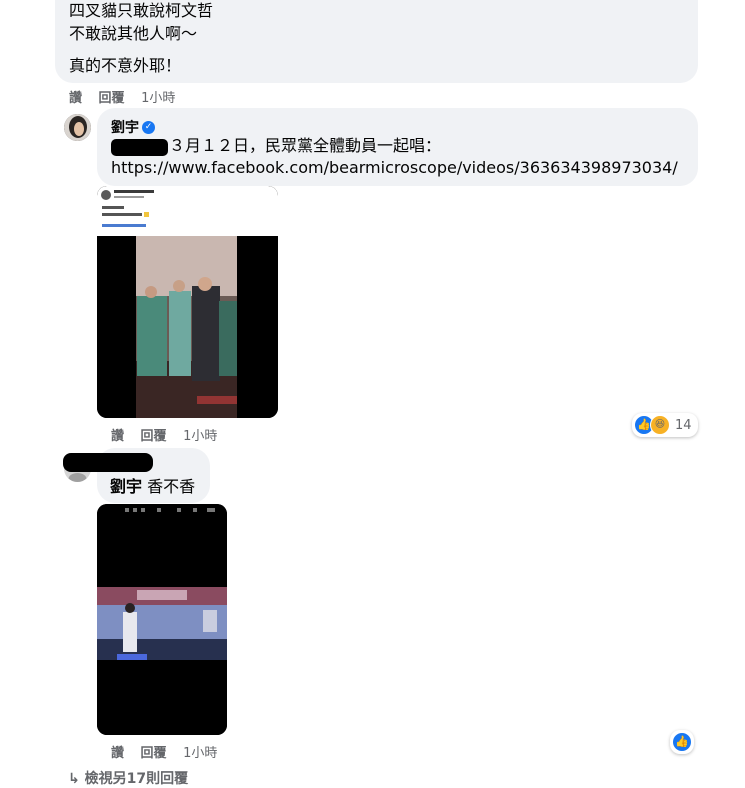  What do you see at coordinates (108, 462) in the screenshot?
I see `redacted-author-name` at bounding box center [108, 462].